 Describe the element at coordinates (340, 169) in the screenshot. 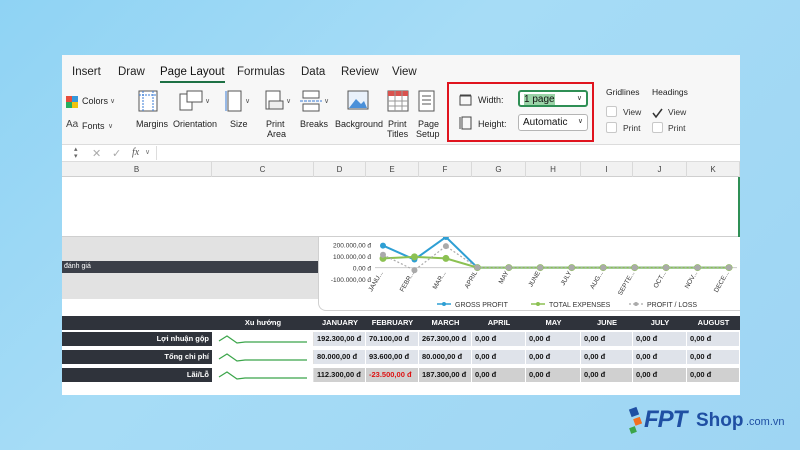

I see `column-header-d: D` at that location.